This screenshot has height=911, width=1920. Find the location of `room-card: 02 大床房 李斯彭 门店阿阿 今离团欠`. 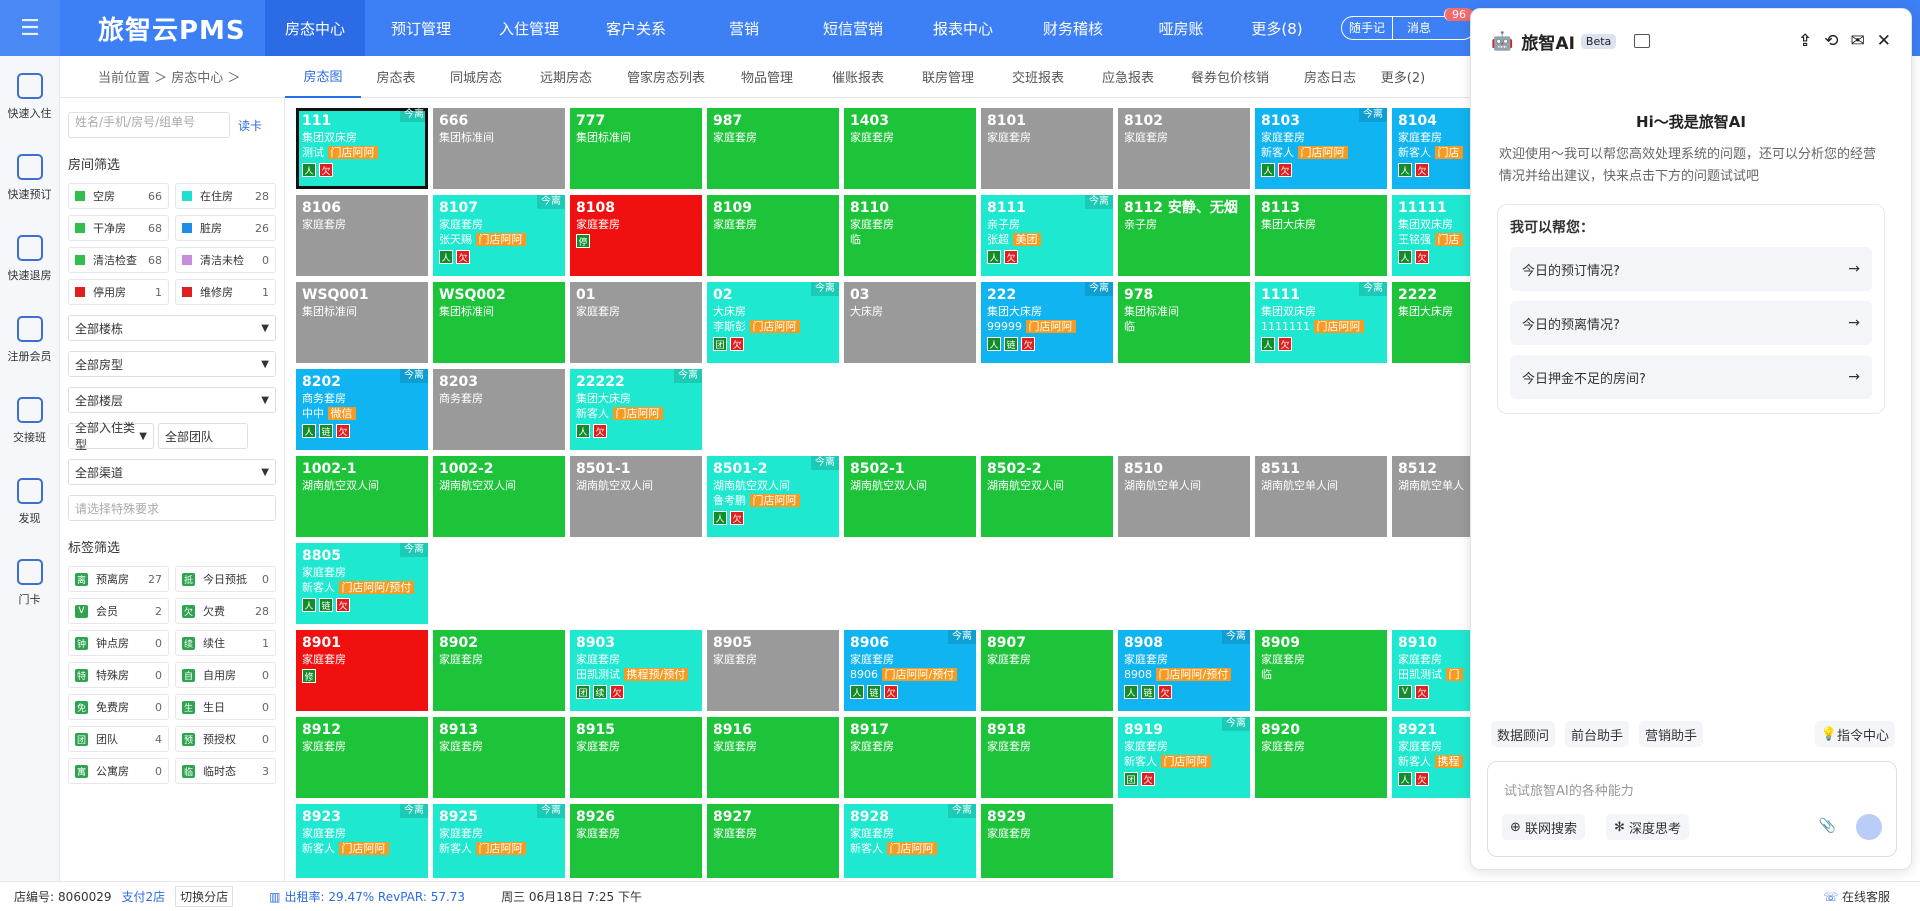

room-card: 02 大床房 李斯彭 门店阿阿 今离团欠 is located at coordinates (773, 322).